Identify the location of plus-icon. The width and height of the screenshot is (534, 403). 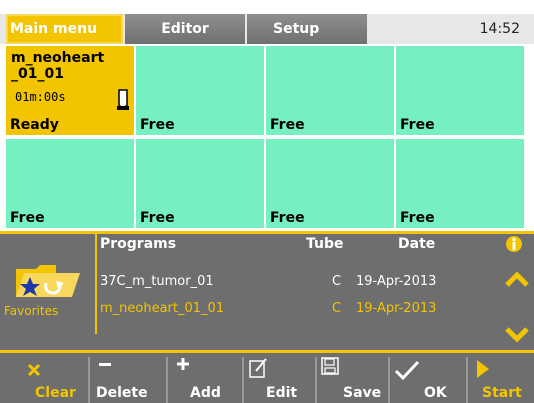
(183, 364).